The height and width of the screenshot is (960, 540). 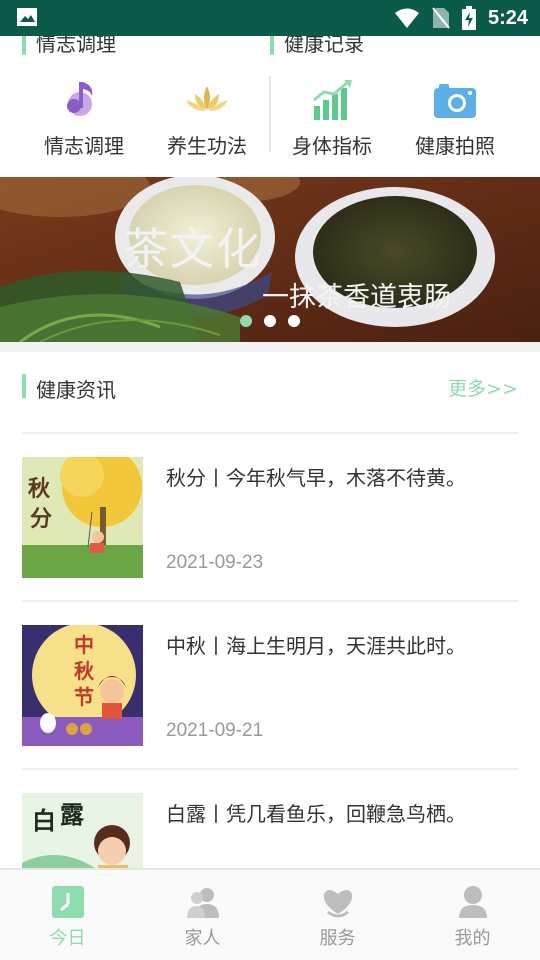 I want to click on thumb-char: 露, so click(x=72, y=815).